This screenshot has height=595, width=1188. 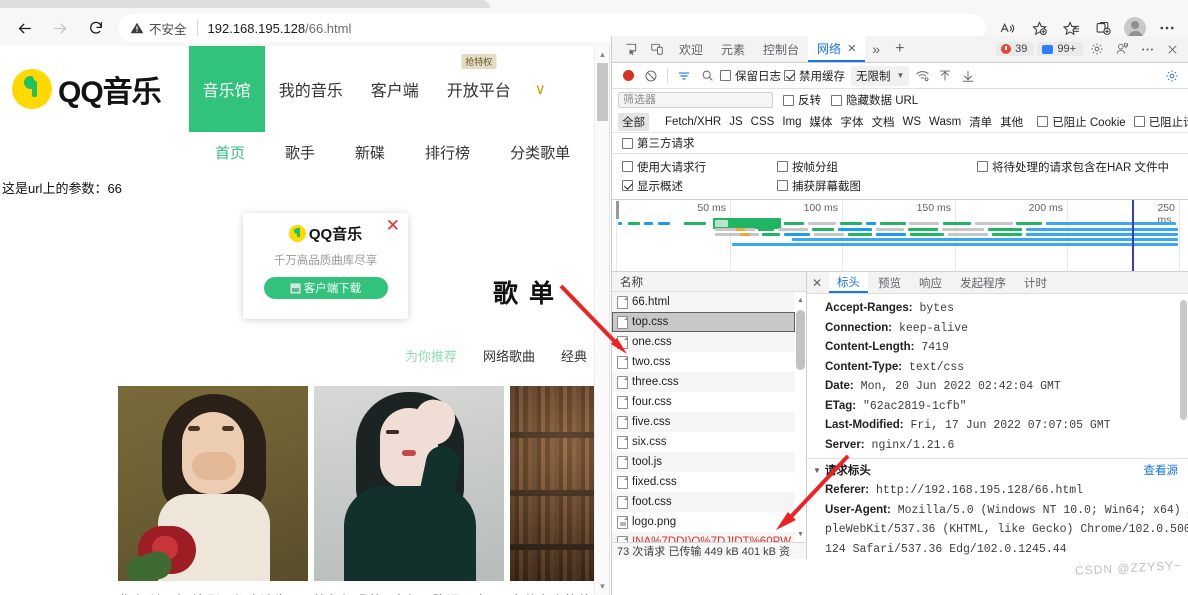 I want to click on request-headers-section: ▼ 请求标头 查看源, so click(x=997, y=469).